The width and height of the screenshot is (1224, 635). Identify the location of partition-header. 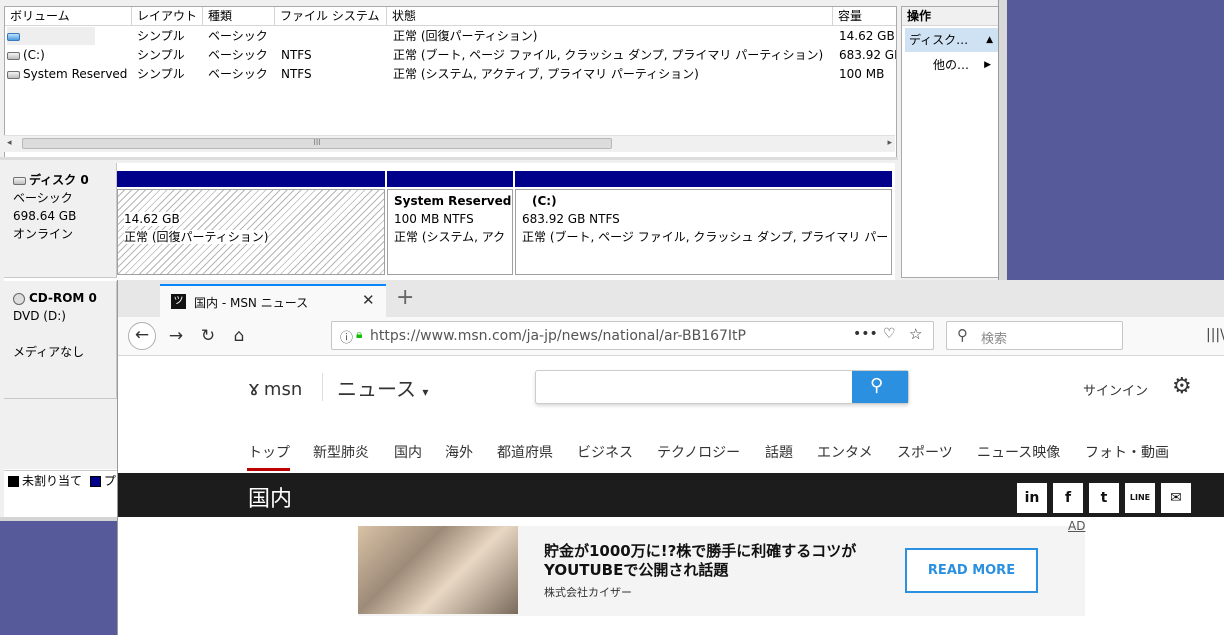
(450, 179).